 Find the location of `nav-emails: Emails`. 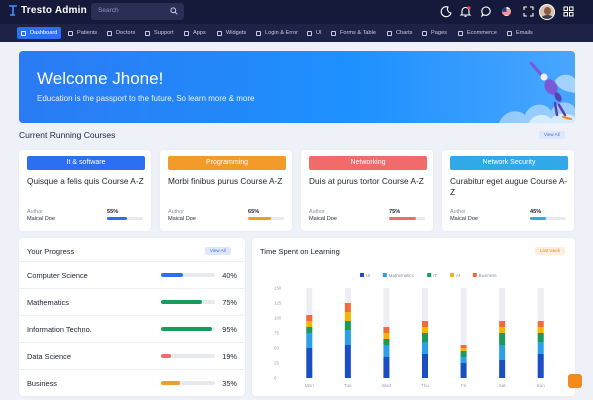

nav-emails: Emails is located at coordinates (520, 33).